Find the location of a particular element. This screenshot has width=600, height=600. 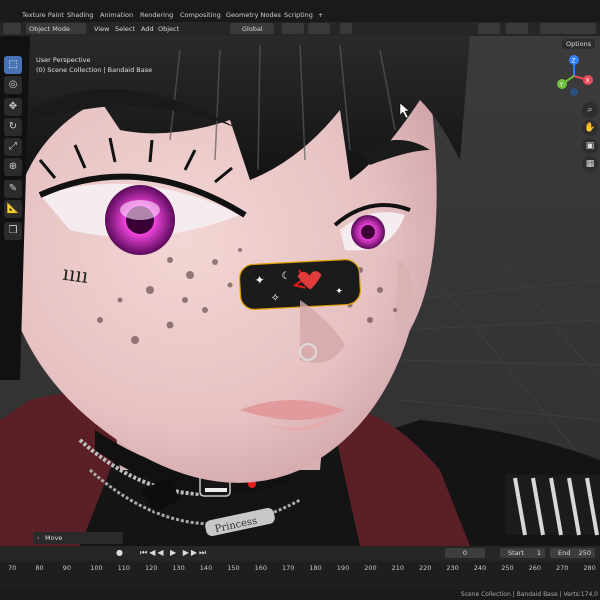

orientation-label: Global is located at coordinates (252, 29).